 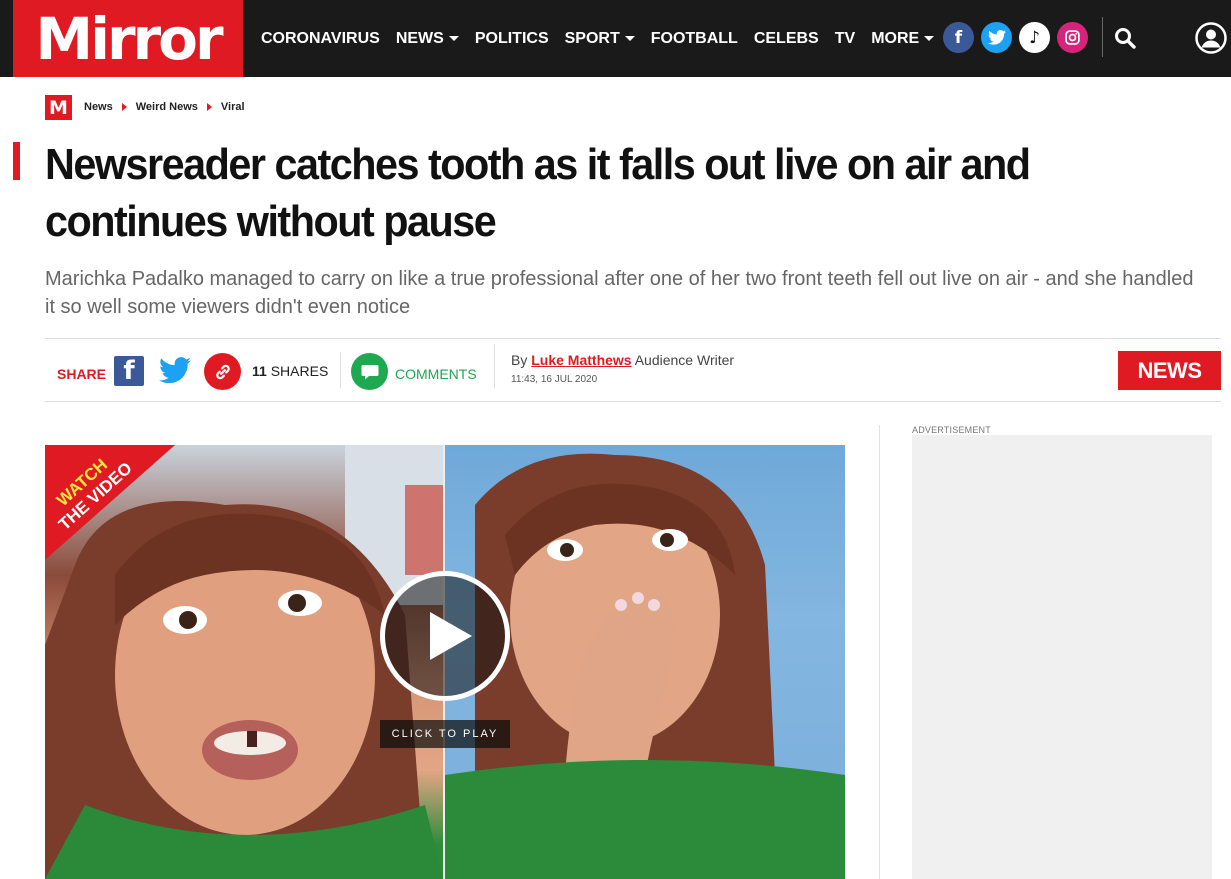 I want to click on play-button, so click(x=445, y=636).